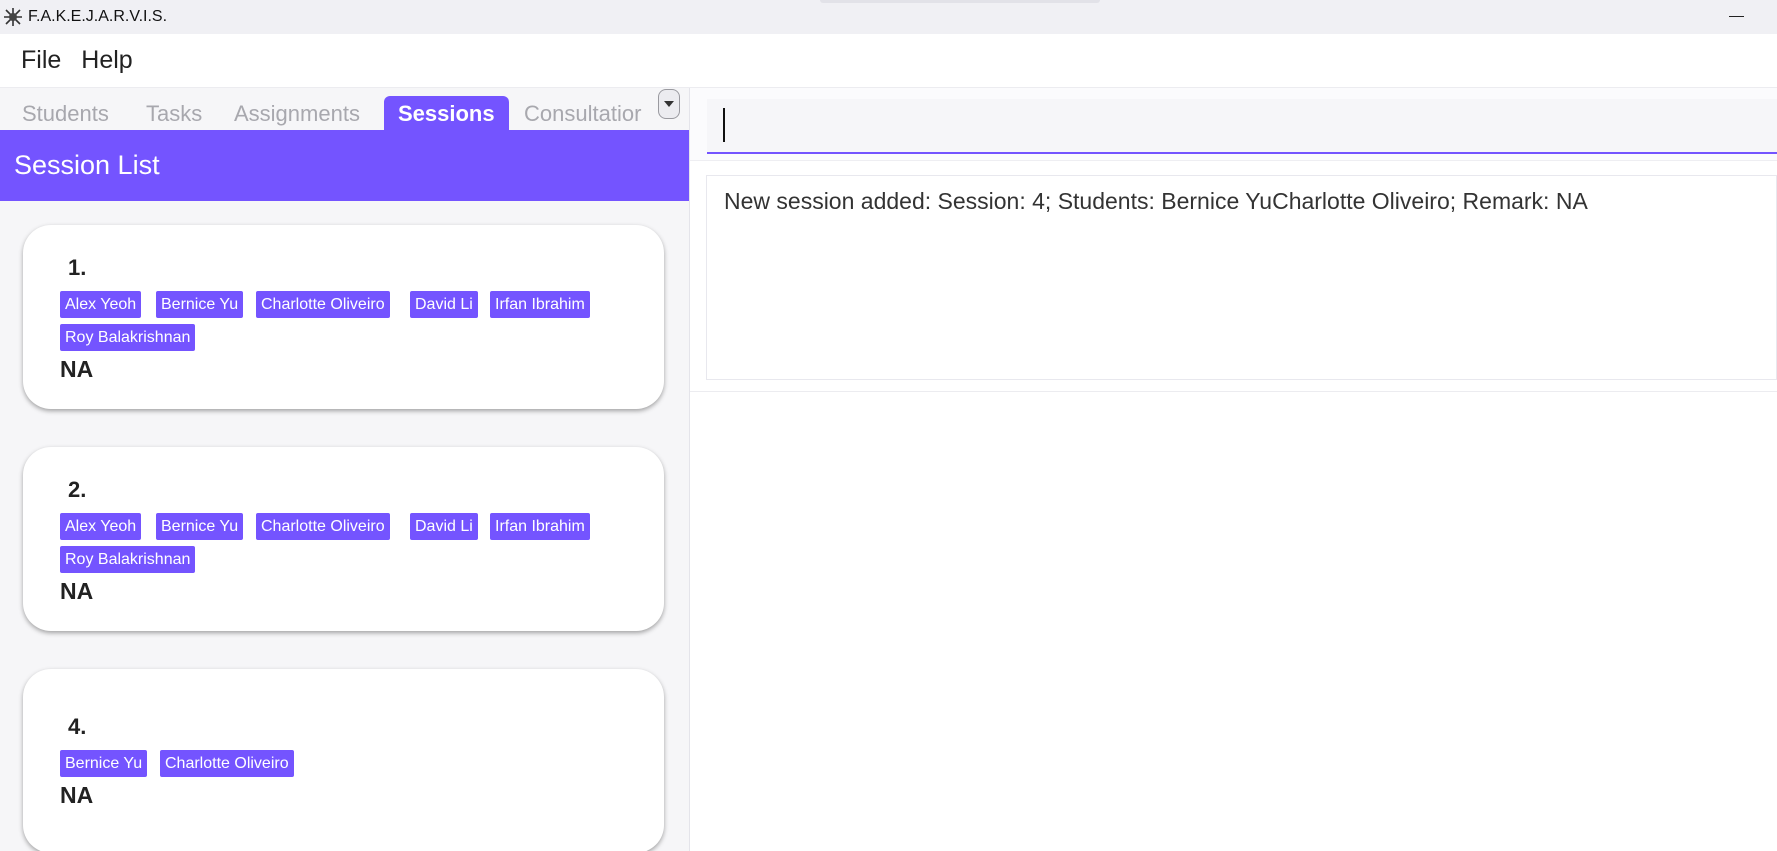  I want to click on menu-file: File, so click(41, 60).